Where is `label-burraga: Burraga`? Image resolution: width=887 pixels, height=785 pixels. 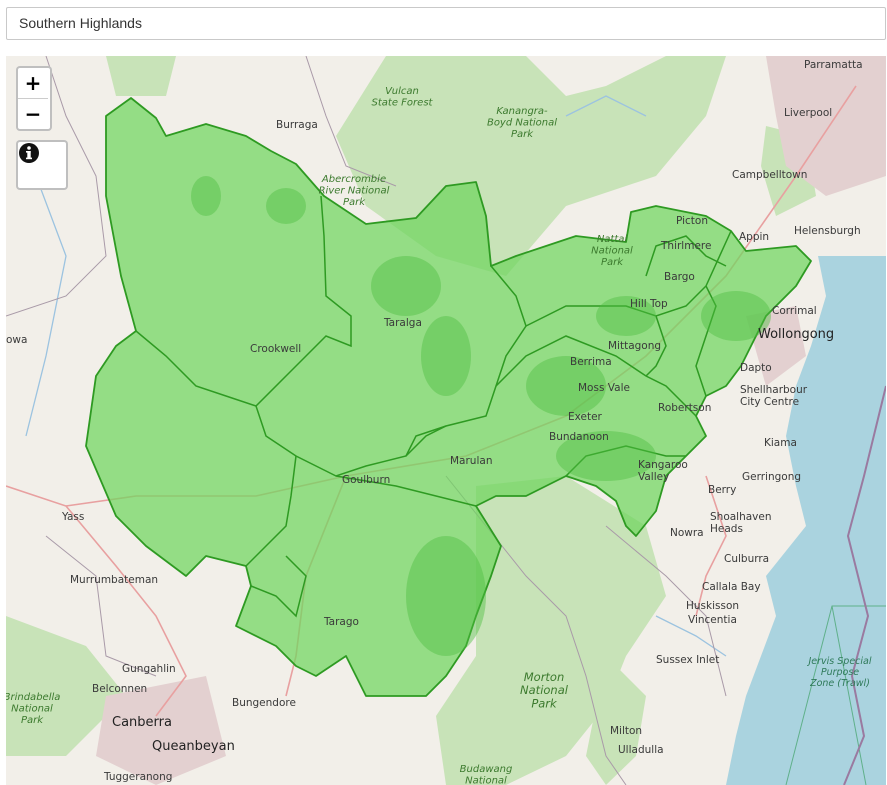 label-burraga: Burraga is located at coordinates (297, 125).